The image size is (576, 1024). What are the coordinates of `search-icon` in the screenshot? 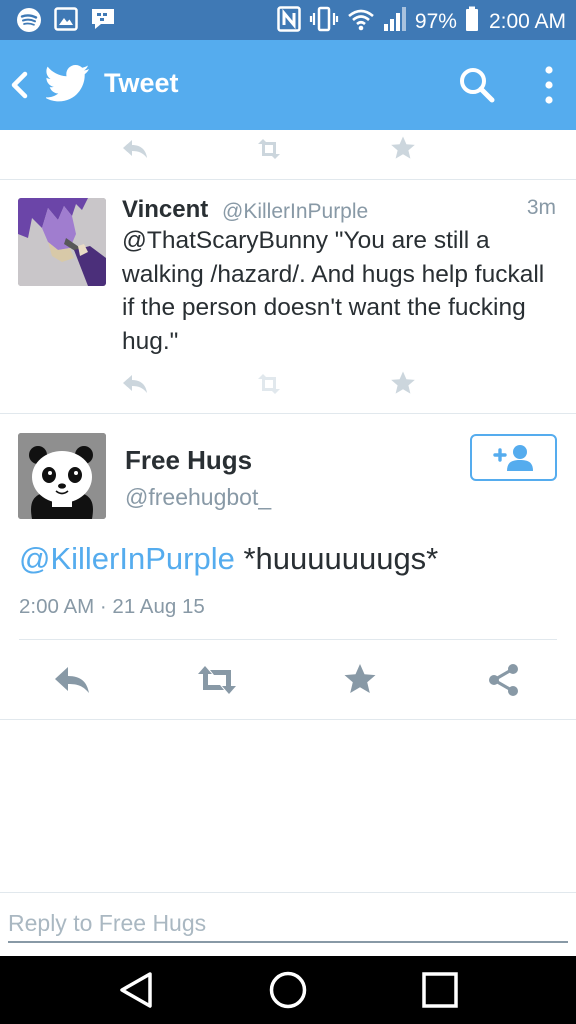 It's located at (477, 85).